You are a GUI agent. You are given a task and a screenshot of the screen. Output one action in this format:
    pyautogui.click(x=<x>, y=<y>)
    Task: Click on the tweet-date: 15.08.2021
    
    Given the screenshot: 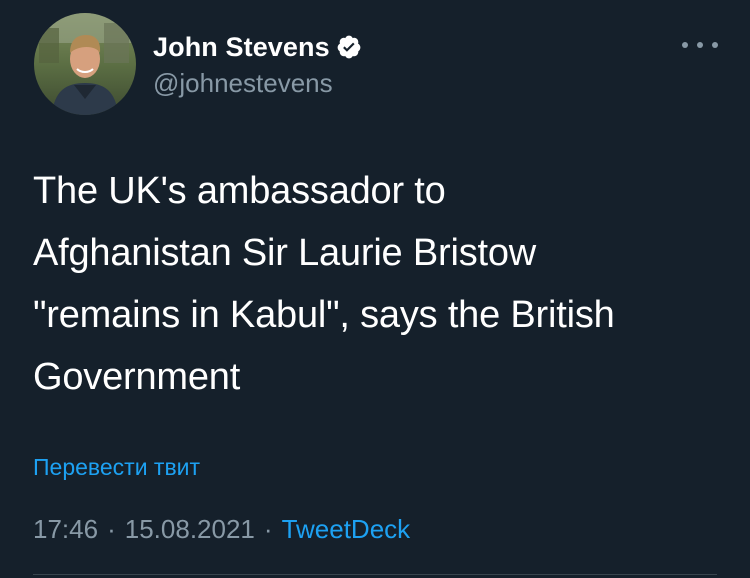 What is the action you would take?
    pyautogui.click(x=190, y=529)
    